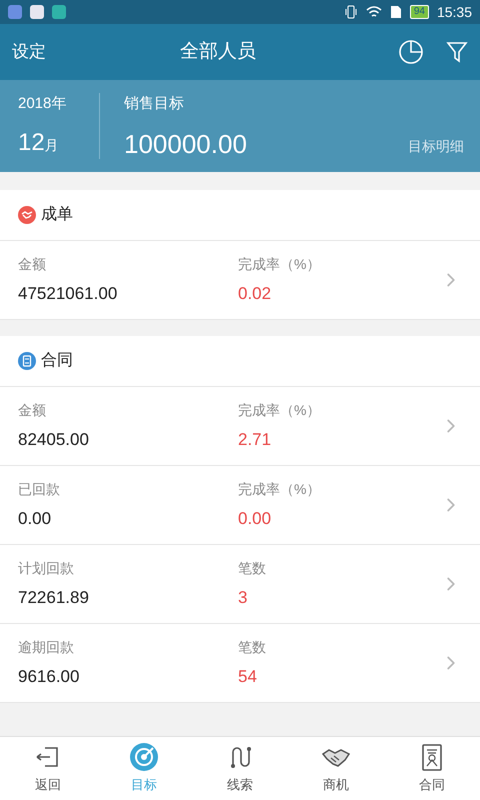 Image resolution: width=480 pixels, height=800 pixels. I want to click on target-label: 销售目标, so click(154, 104).